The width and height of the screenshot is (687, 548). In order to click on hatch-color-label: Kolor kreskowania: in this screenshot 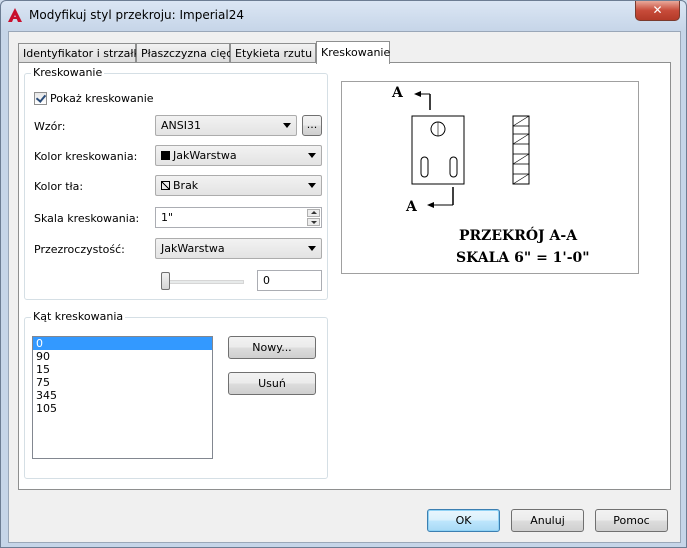, I will do `click(86, 156)`.